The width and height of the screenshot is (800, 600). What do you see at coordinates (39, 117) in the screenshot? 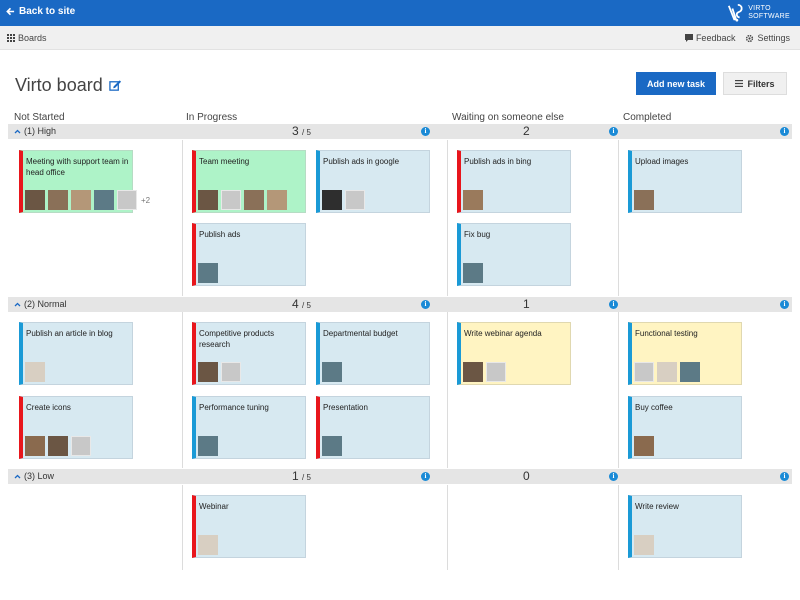
I see `column-header-not-started: Not Started` at bounding box center [39, 117].